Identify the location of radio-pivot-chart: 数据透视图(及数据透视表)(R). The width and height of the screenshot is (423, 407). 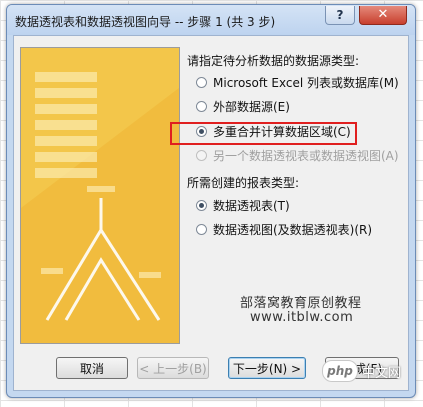
(284, 229).